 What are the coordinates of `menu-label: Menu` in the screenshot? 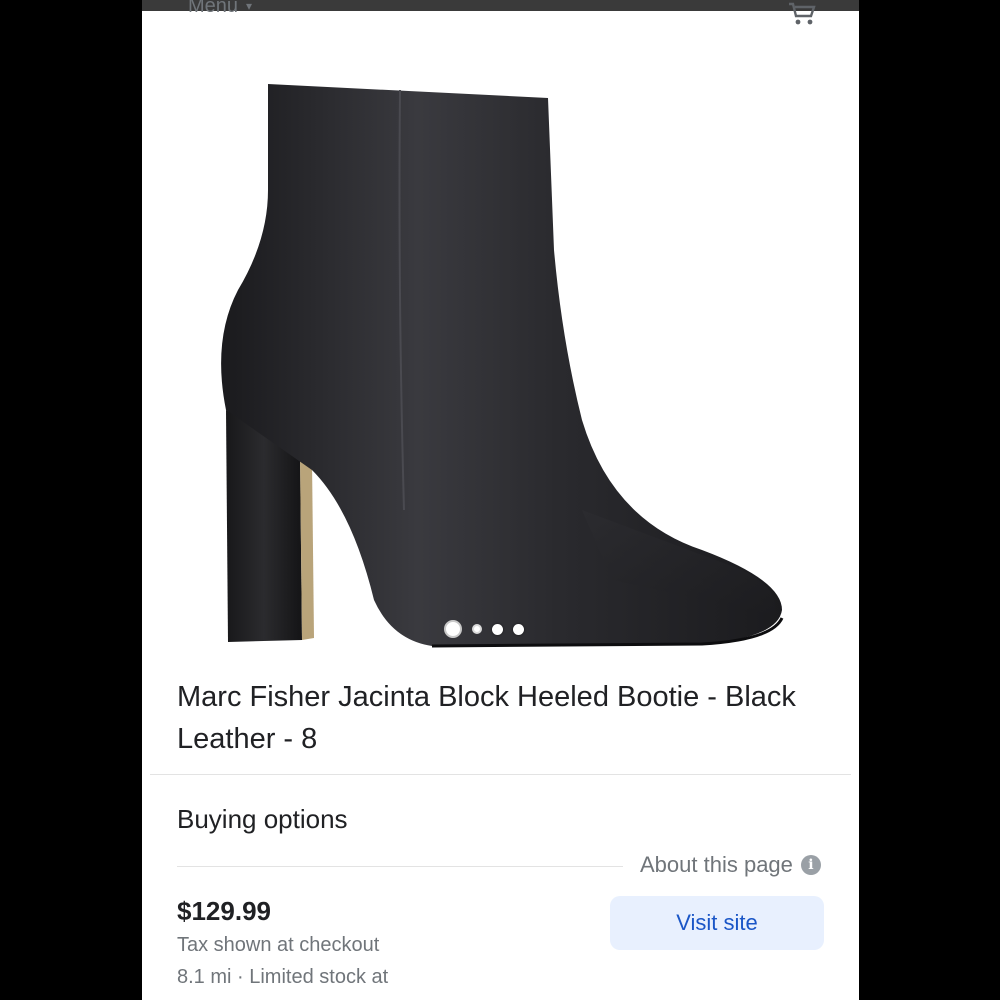 It's located at (213, 8).